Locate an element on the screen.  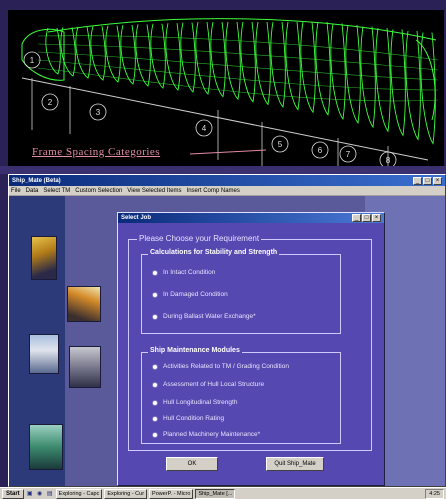
option-label: Hull Condition Rating is located at coordinates (194, 418).